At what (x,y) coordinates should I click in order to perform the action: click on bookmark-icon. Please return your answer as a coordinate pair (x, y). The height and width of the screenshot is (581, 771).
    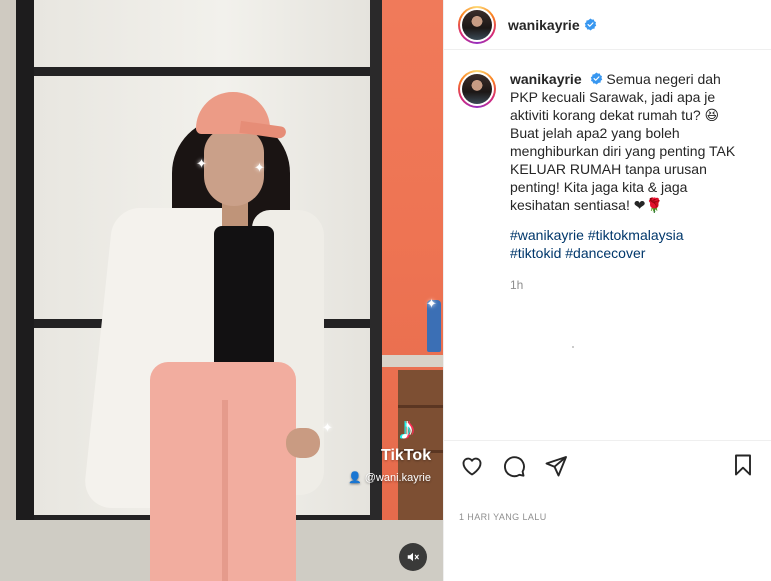
    Looking at the image, I should click on (743, 465).